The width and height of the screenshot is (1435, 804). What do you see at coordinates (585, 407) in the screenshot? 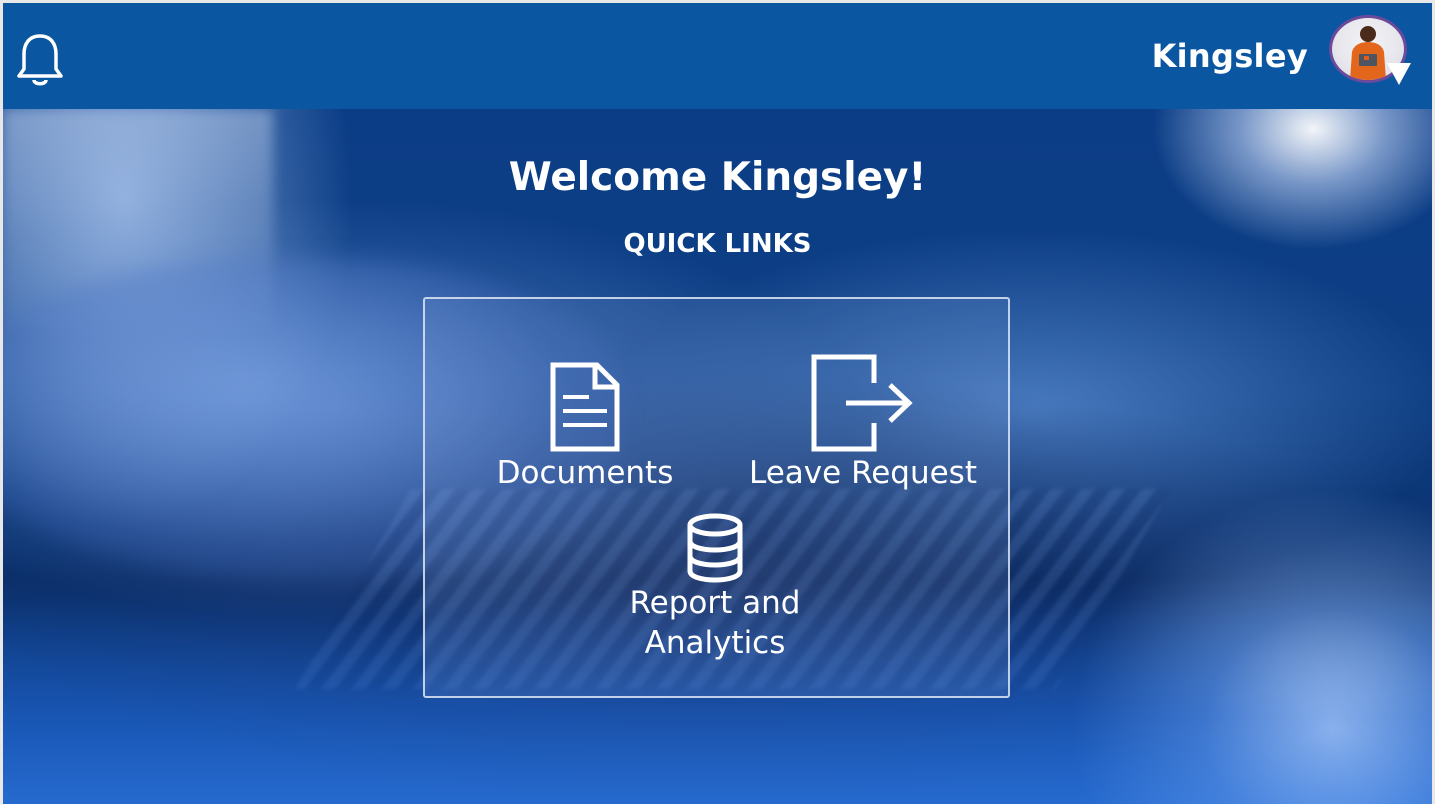
I see `document-icon` at bounding box center [585, 407].